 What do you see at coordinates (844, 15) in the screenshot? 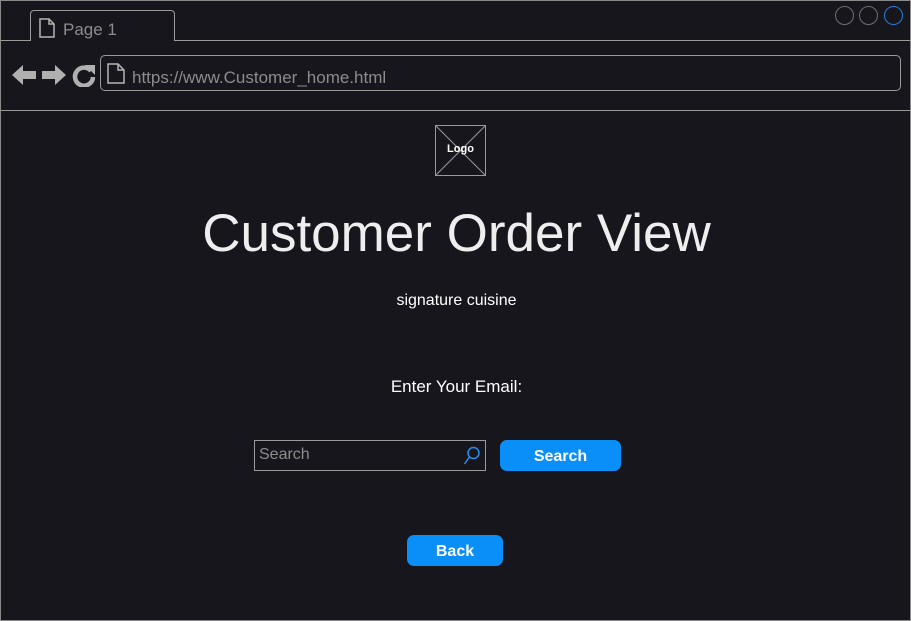
I see `window-button-minimize` at bounding box center [844, 15].